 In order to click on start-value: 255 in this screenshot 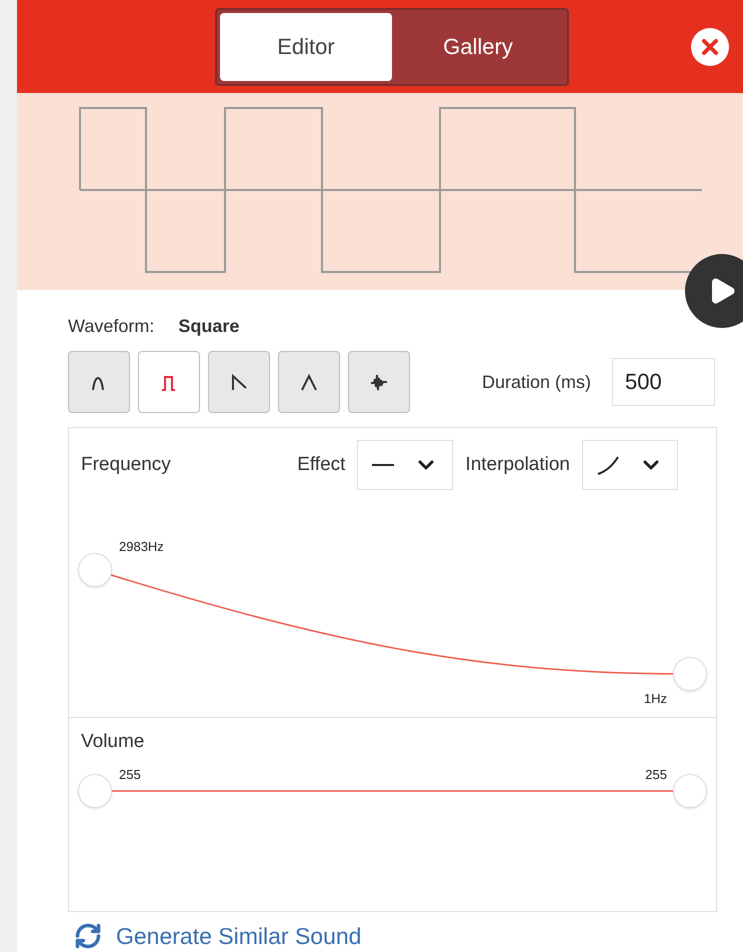, I will do `click(130, 774)`.